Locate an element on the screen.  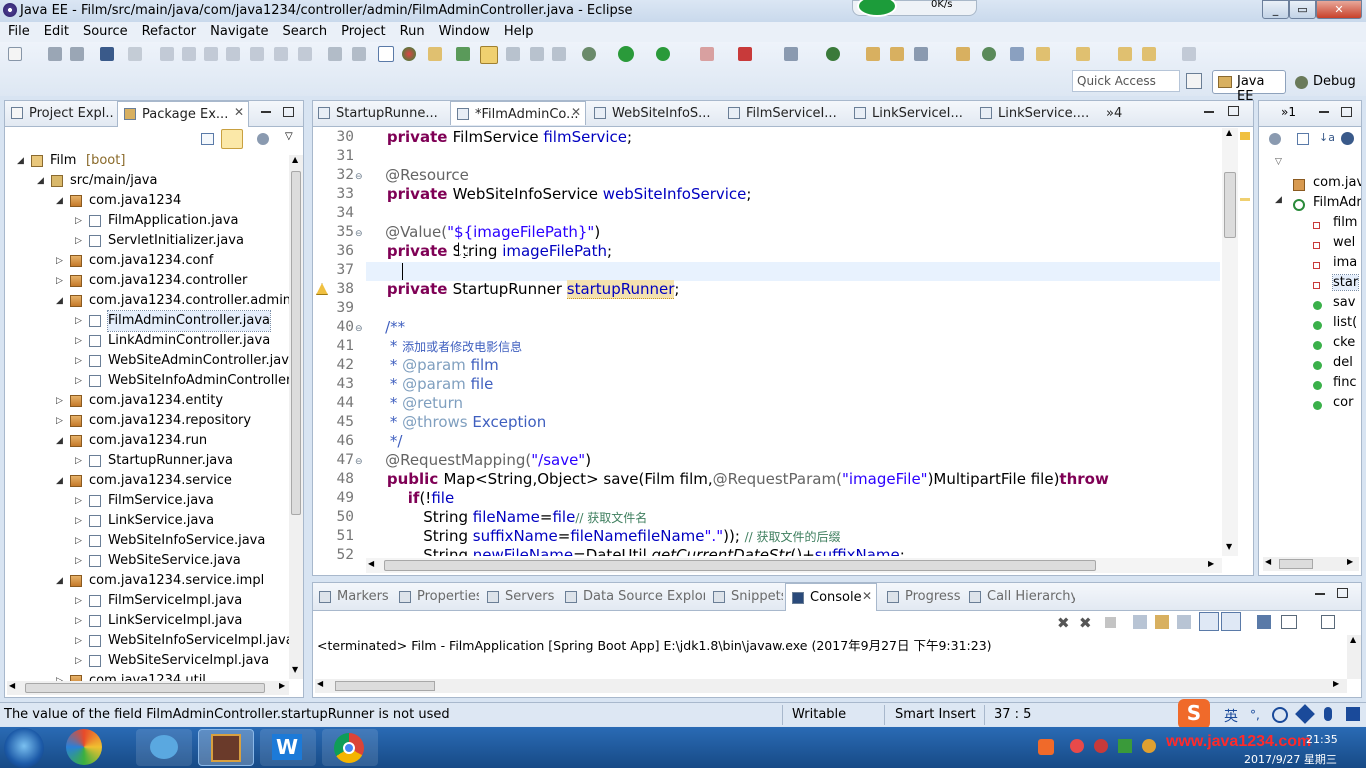
overview-ruler is located at coordinates (1245, 342).